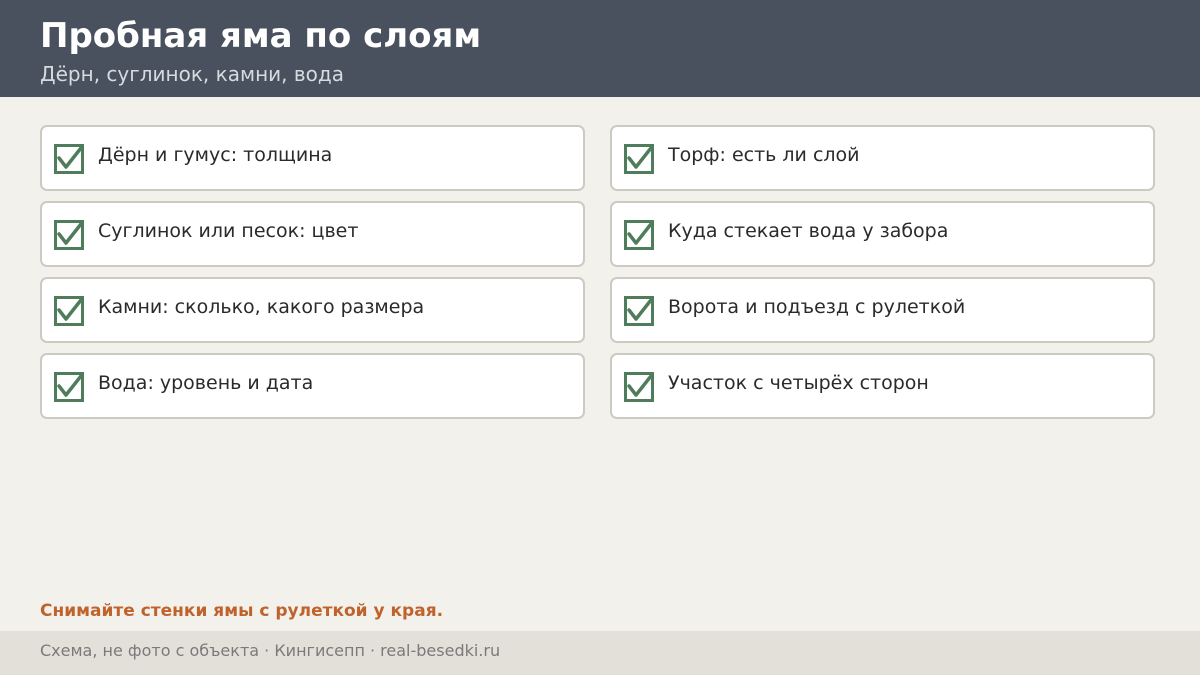 The width and height of the screenshot is (1200, 675). What do you see at coordinates (798, 383) in the screenshot?
I see `checklist-item-label: Участок с четырёх сторон` at bounding box center [798, 383].